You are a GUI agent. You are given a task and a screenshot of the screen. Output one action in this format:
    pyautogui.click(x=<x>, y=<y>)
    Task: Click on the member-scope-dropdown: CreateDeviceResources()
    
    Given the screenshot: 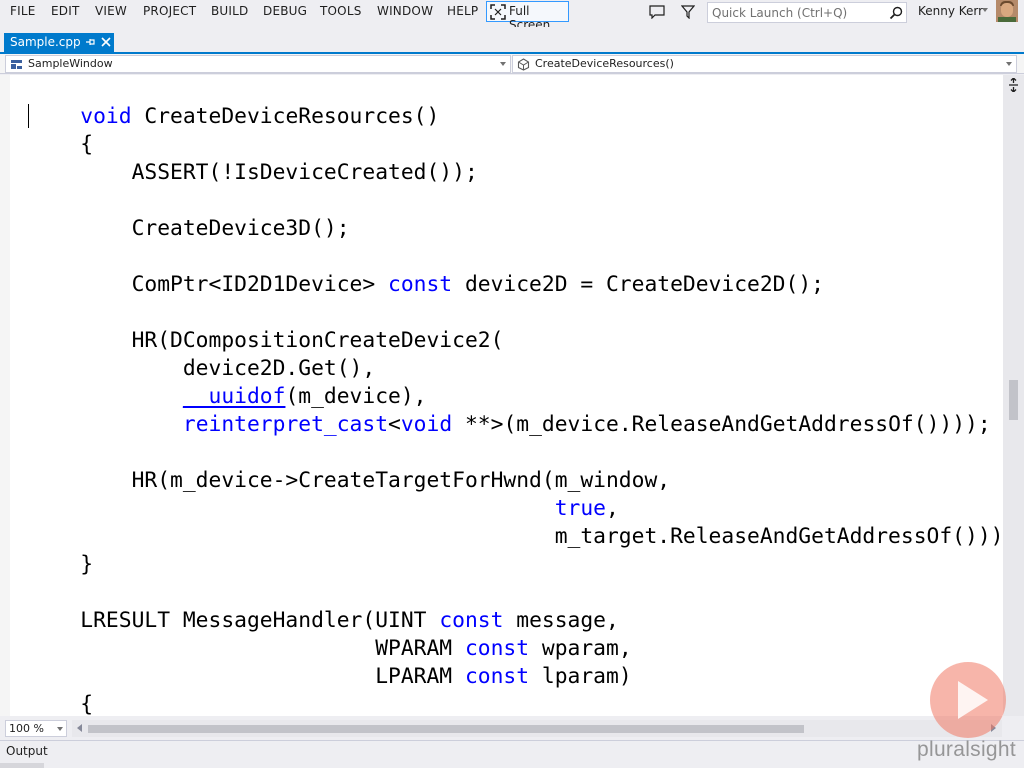 What is the action you would take?
    pyautogui.click(x=764, y=64)
    